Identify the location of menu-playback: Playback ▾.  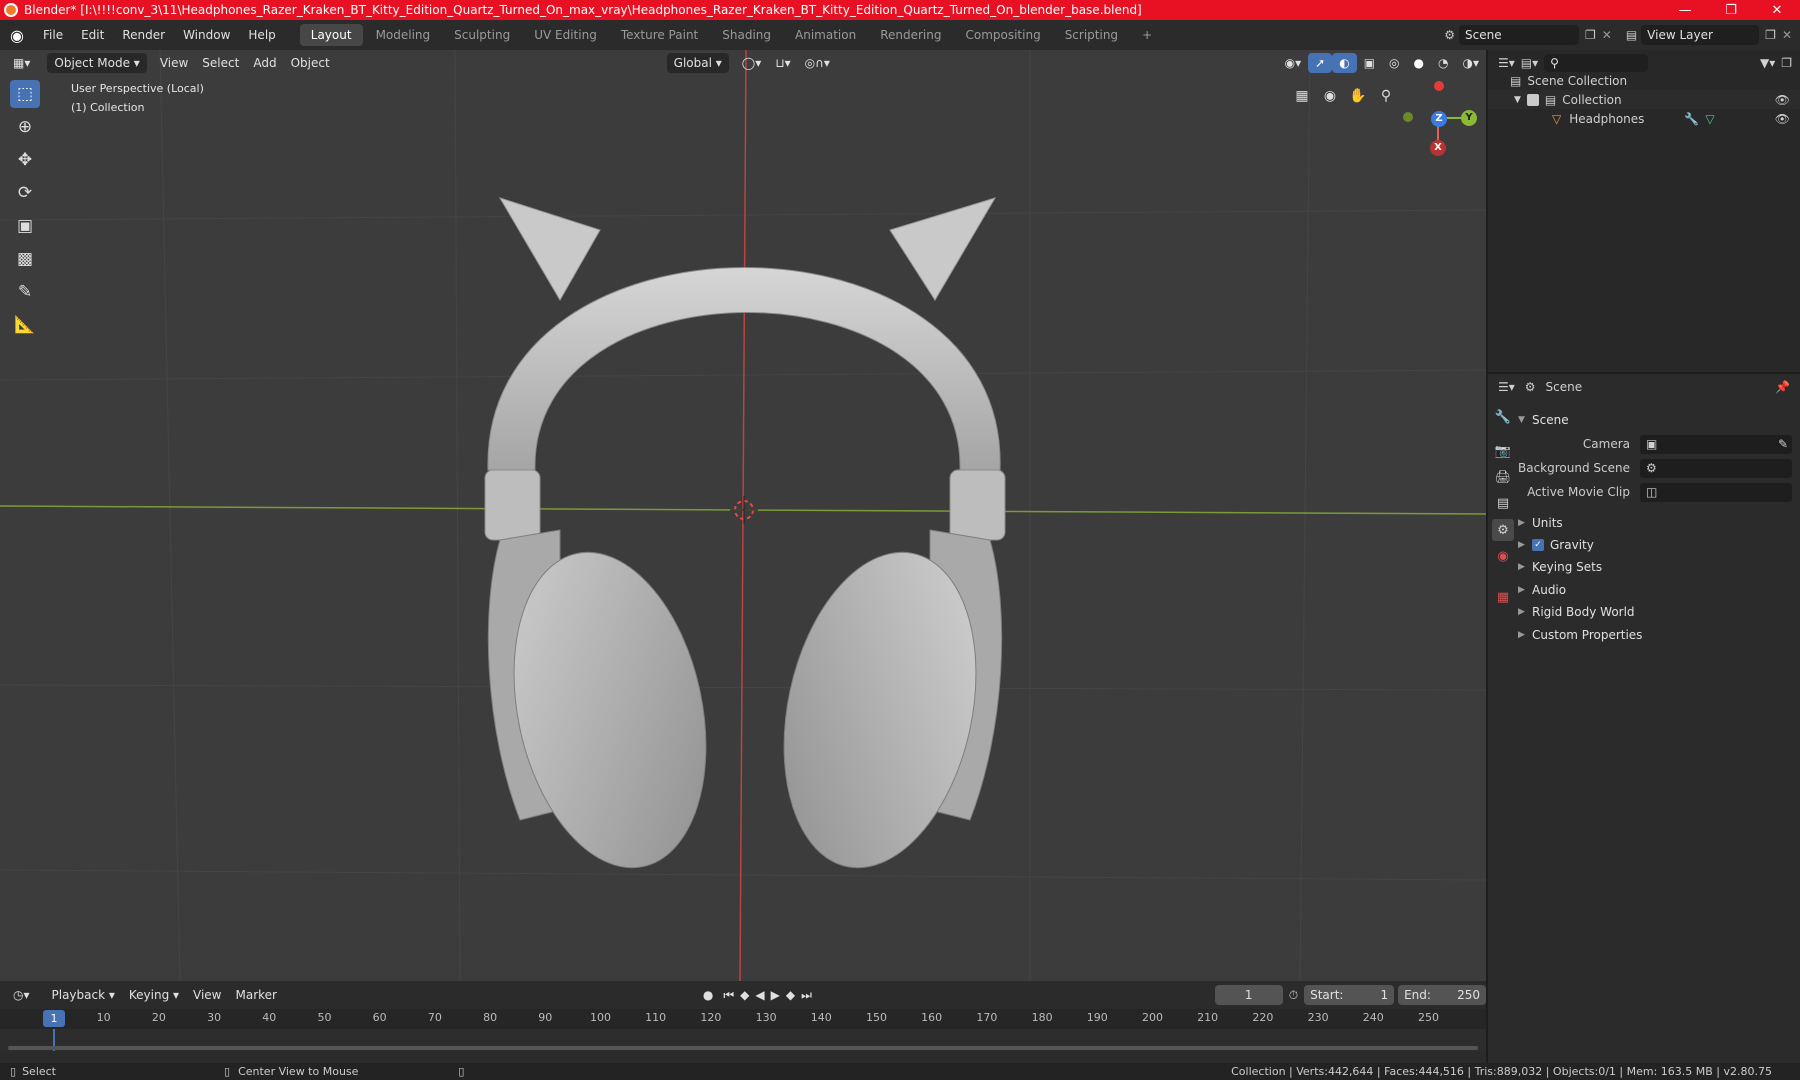
(83, 995).